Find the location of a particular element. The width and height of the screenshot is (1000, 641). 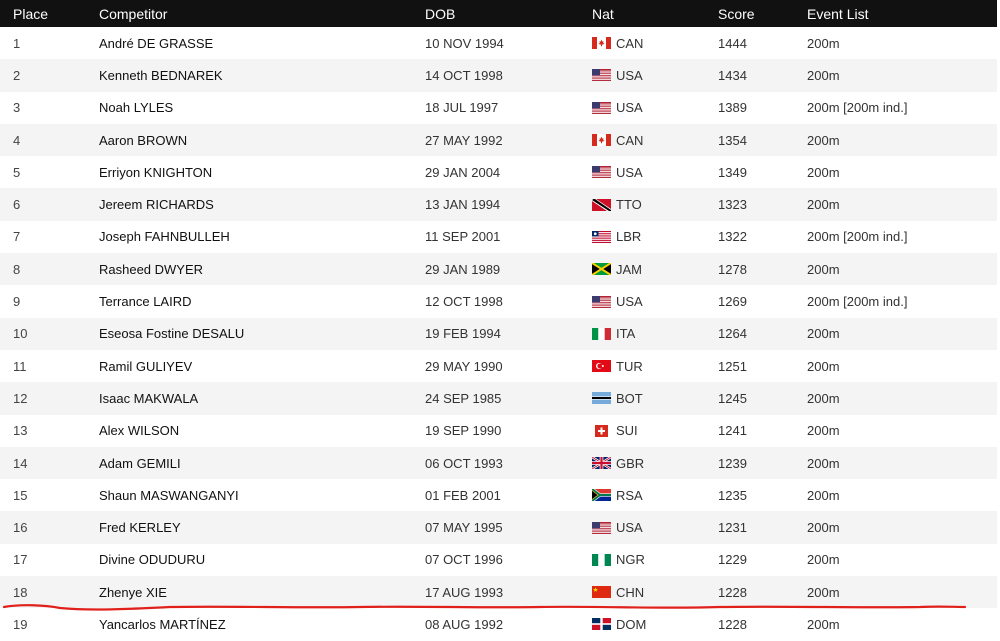

competitor-link: Shaun MASWANGANYI is located at coordinates (169, 495).